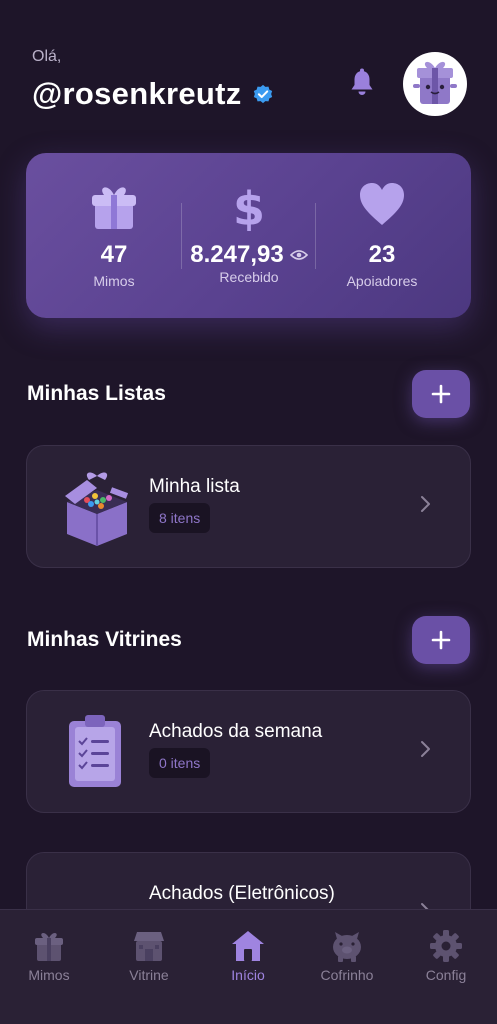  Describe the element at coordinates (248, 946) in the screenshot. I see `home-icon` at that location.